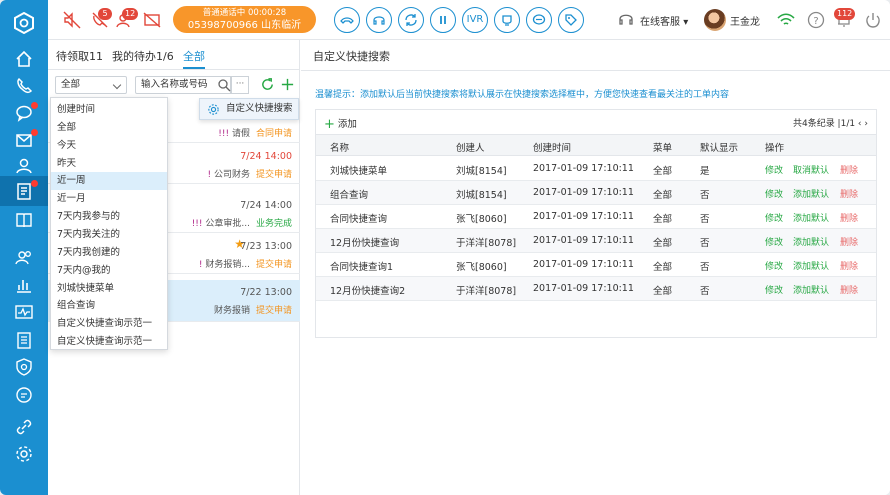  What do you see at coordinates (266, 292) in the screenshot?
I see `card-time: 7/22 13:00` at bounding box center [266, 292].